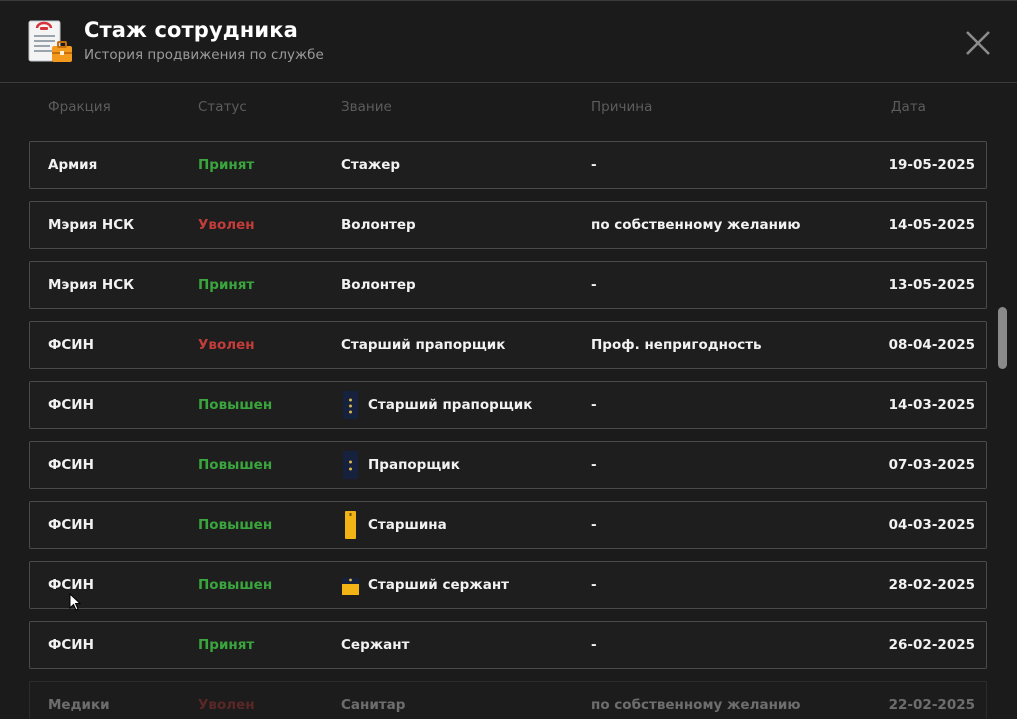 The width and height of the screenshot is (1017, 719). Describe the element at coordinates (50, 41) in the screenshot. I see `document-briefcase-icon` at that location.